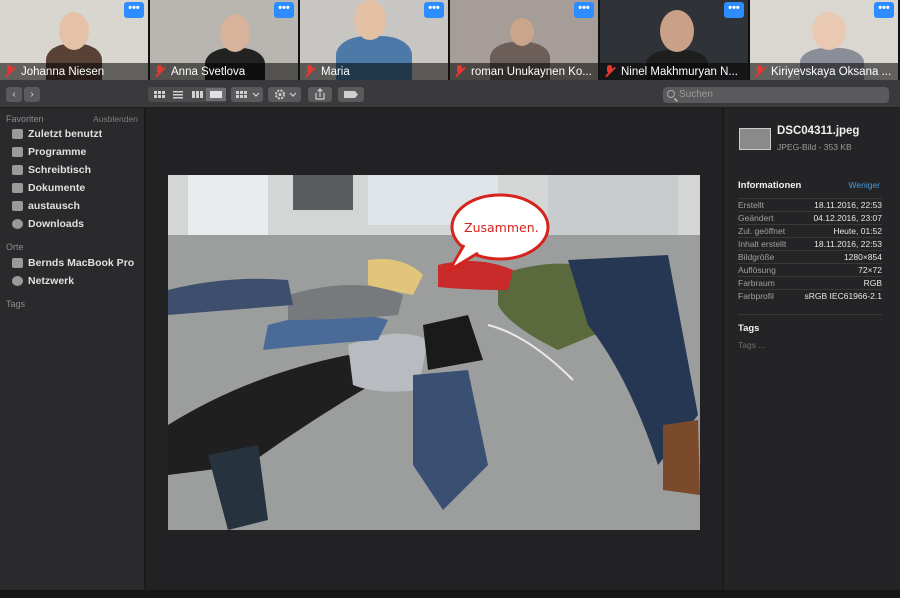  I want to click on info-value: 1280×854, so click(862, 257).